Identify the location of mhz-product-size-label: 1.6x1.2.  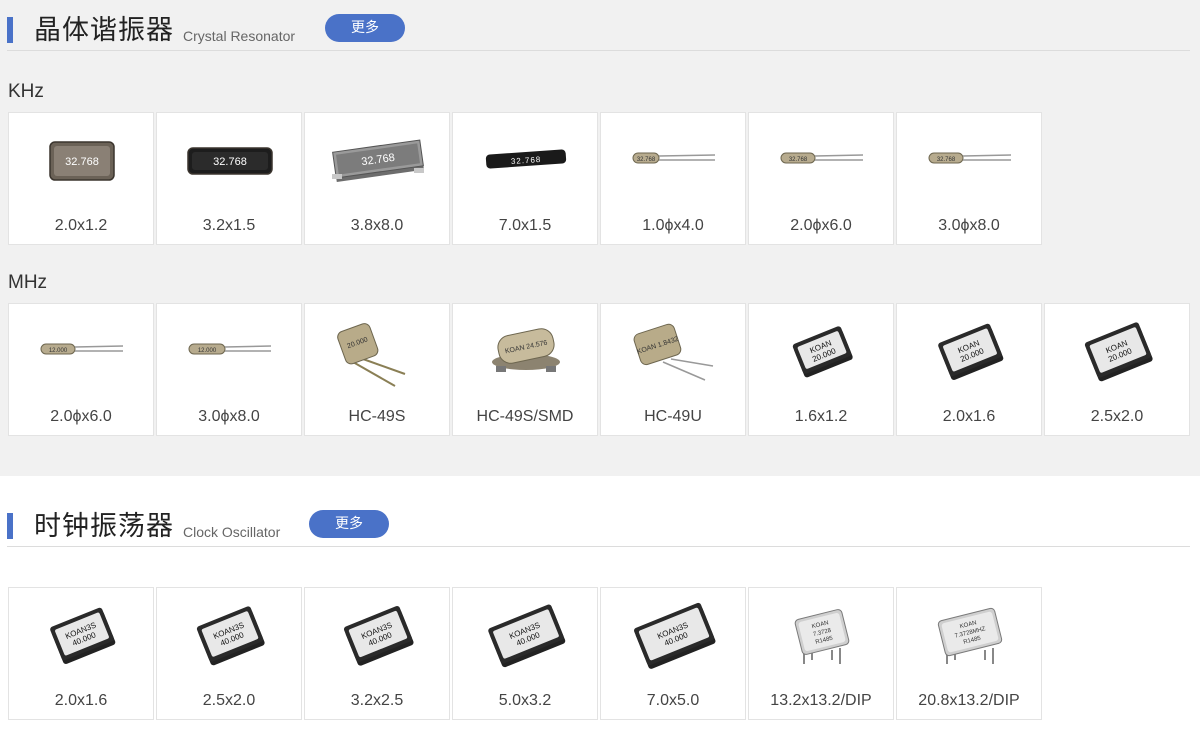
(821, 416).